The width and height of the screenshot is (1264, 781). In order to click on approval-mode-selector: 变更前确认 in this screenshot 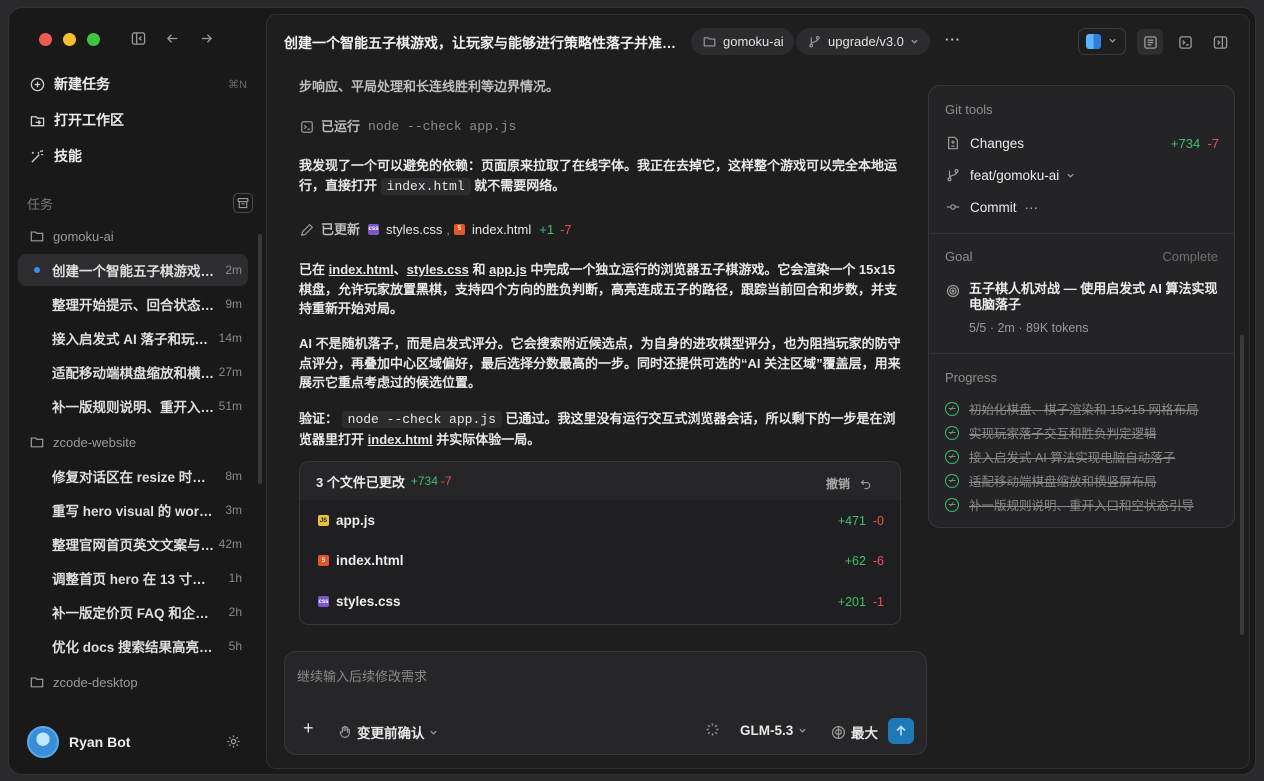, I will do `click(388, 732)`.